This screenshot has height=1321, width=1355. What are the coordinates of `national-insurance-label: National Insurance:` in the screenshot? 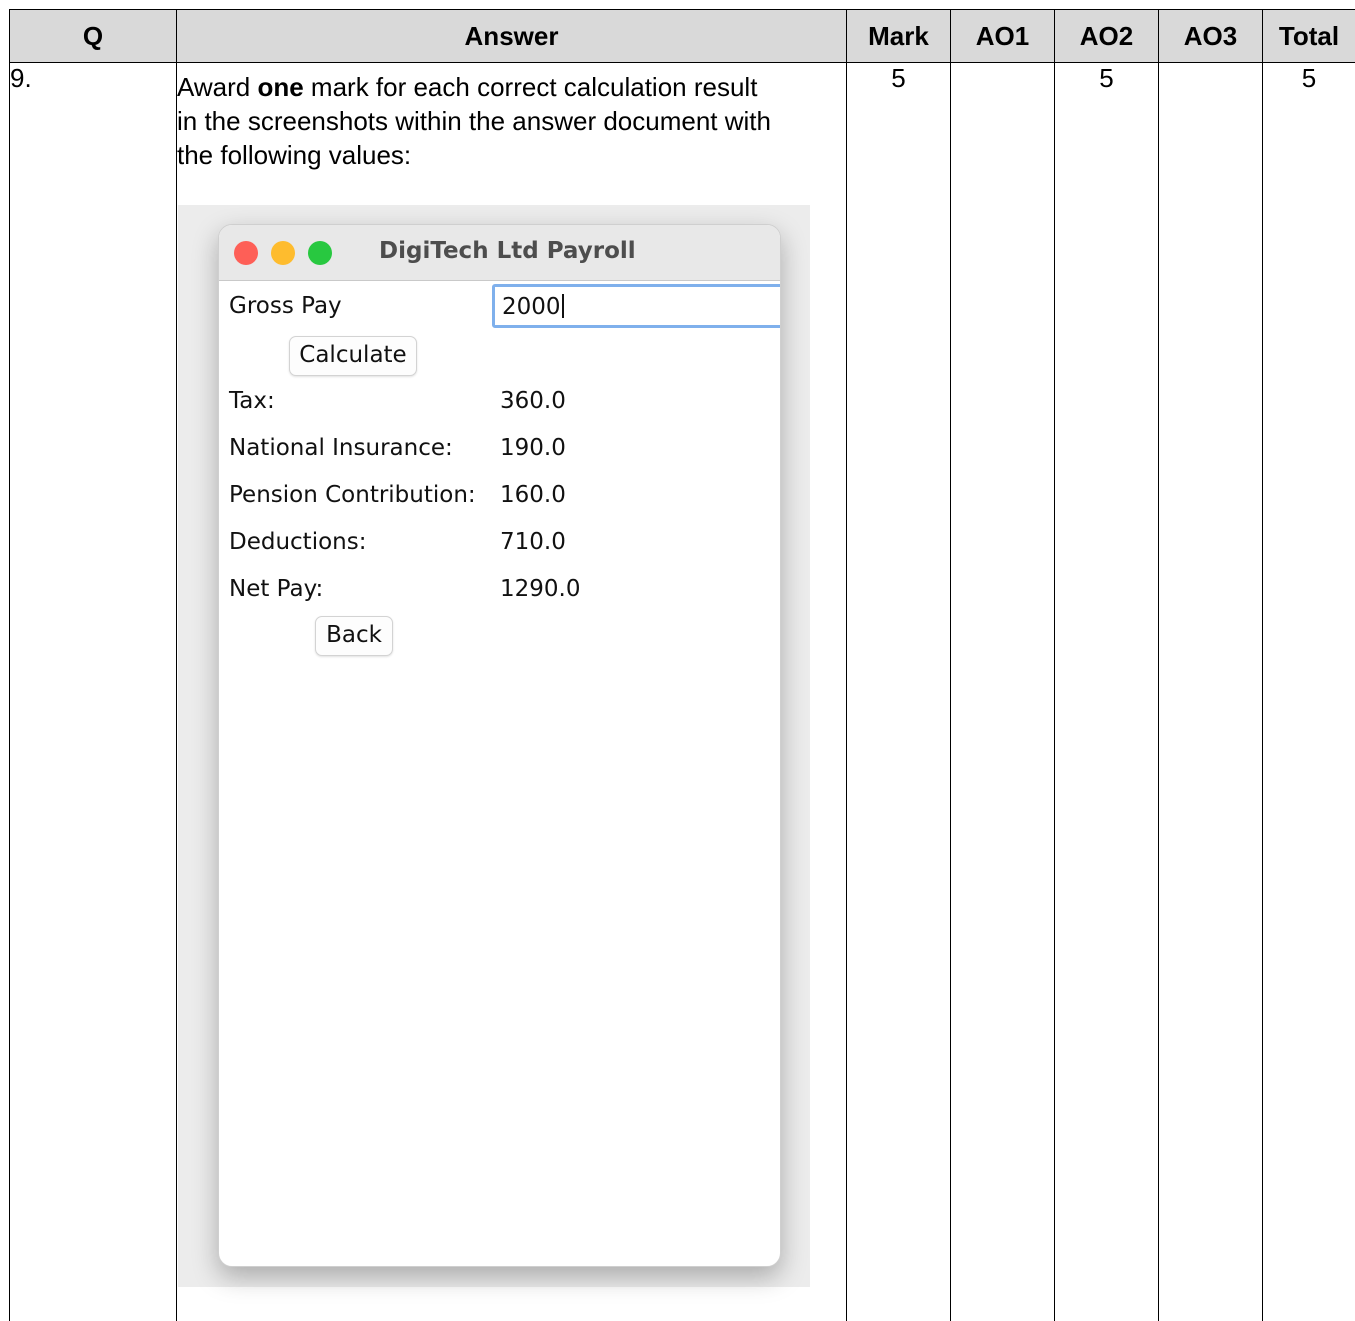 It's located at (341, 448).